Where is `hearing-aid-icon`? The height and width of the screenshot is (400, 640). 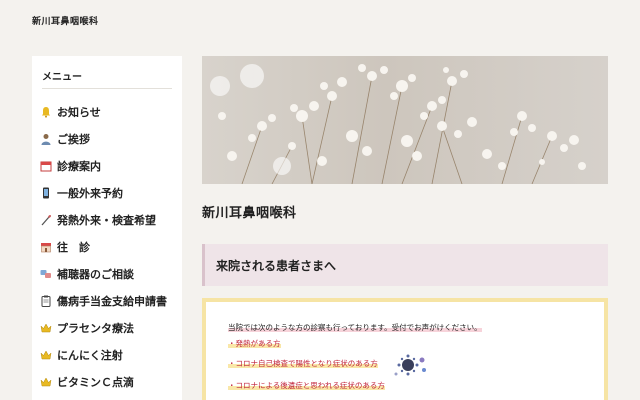 hearing-aid-icon is located at coordinates (46, 274).